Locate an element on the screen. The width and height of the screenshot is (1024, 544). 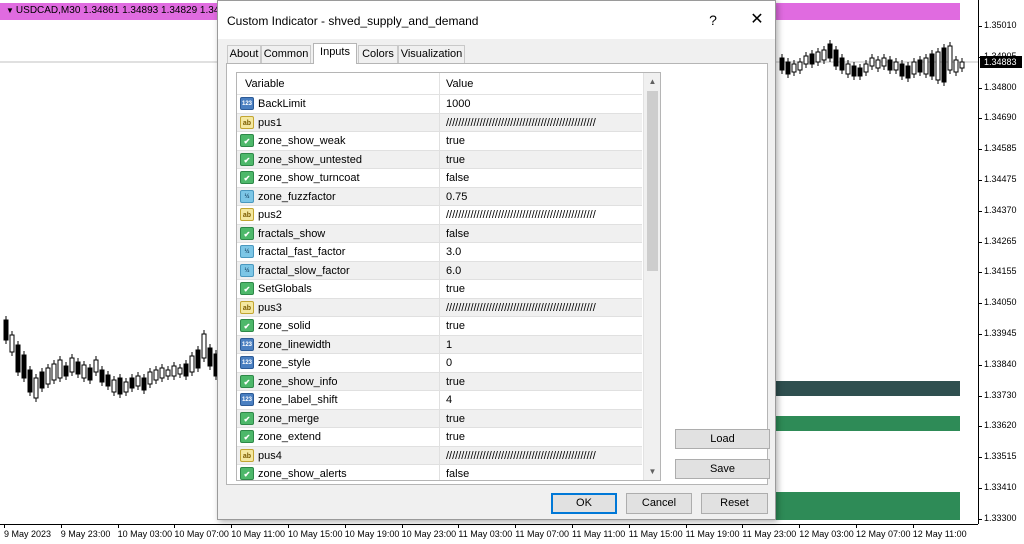
price-tick-label: 1.34265 is located at coordinates (997, 240).